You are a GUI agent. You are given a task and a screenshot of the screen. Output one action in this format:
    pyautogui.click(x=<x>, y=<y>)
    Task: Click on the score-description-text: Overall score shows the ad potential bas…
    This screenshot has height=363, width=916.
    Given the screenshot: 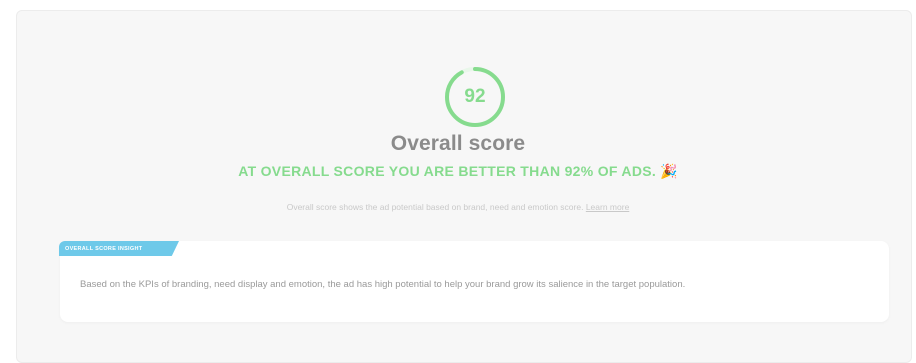 What is the action you would take?
    pyautogui.click(x=435, y=207)
    